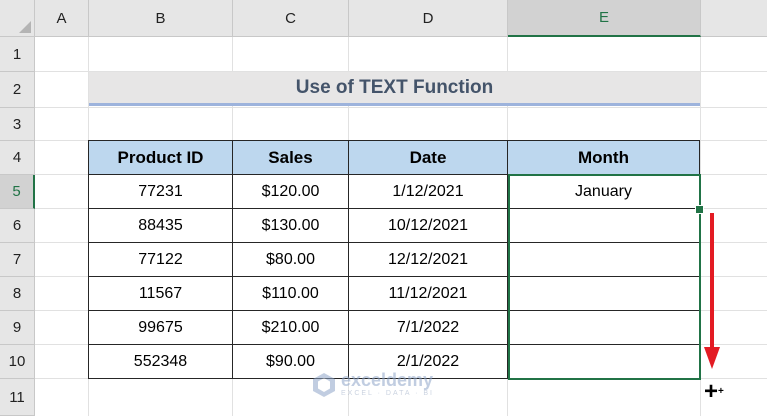 The height and width of the screenshot is (416, 767). I want to click on row-header-10: 10, so click(17, 362).